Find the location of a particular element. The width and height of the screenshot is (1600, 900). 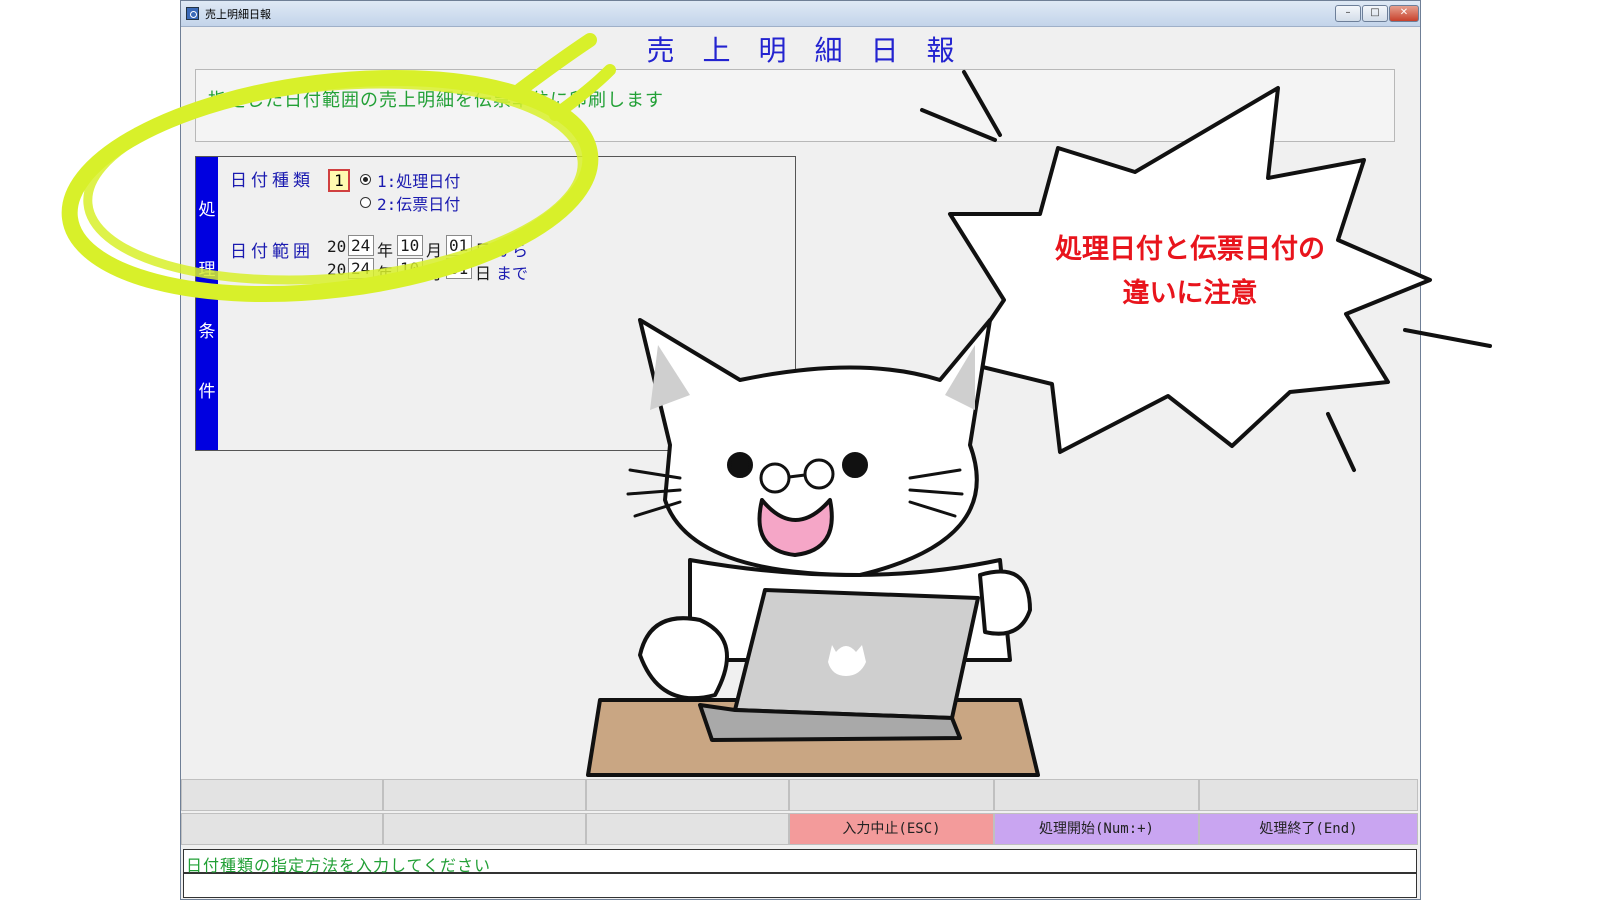

description-box: 指定した日付範囲の売上明細を伝票単位に印刷します is located at coordinates (795, 105).